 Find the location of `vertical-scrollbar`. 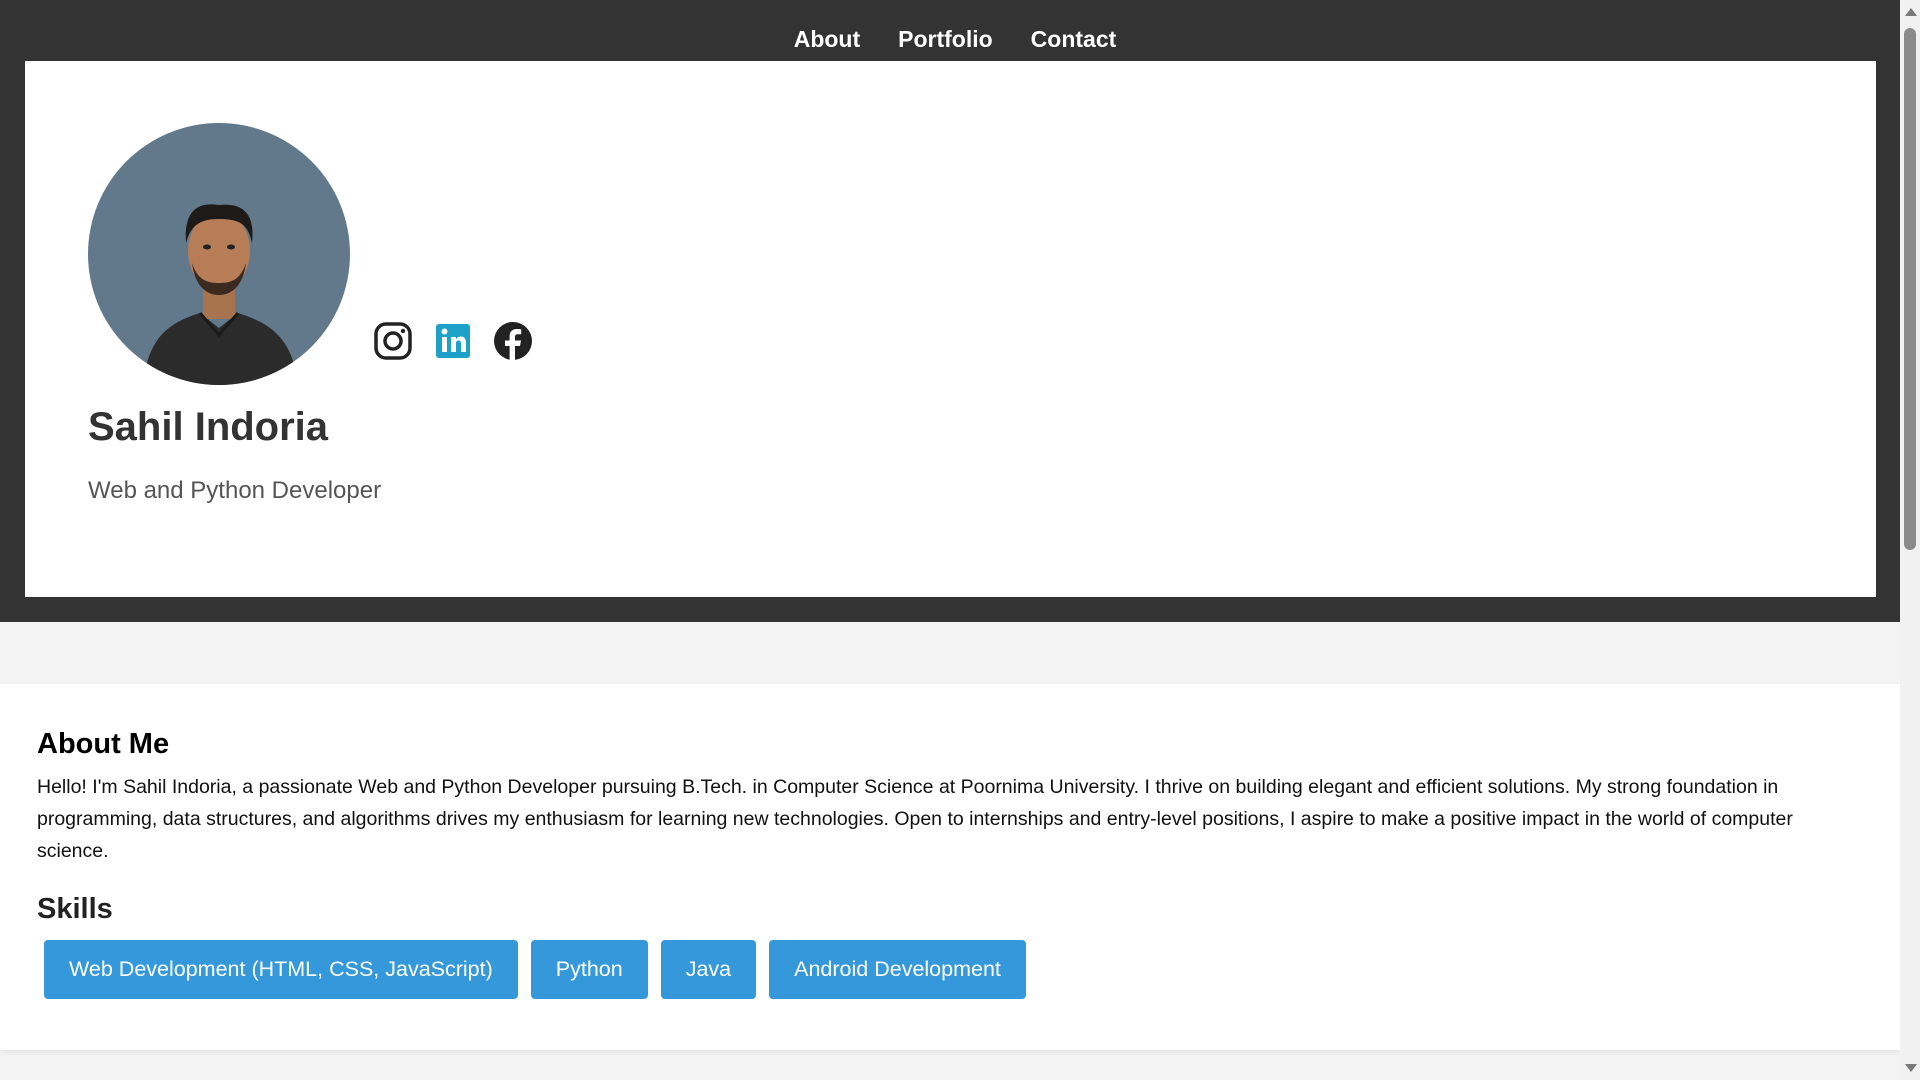

vertical-scrollbar is located at coordinates (1910, 540).